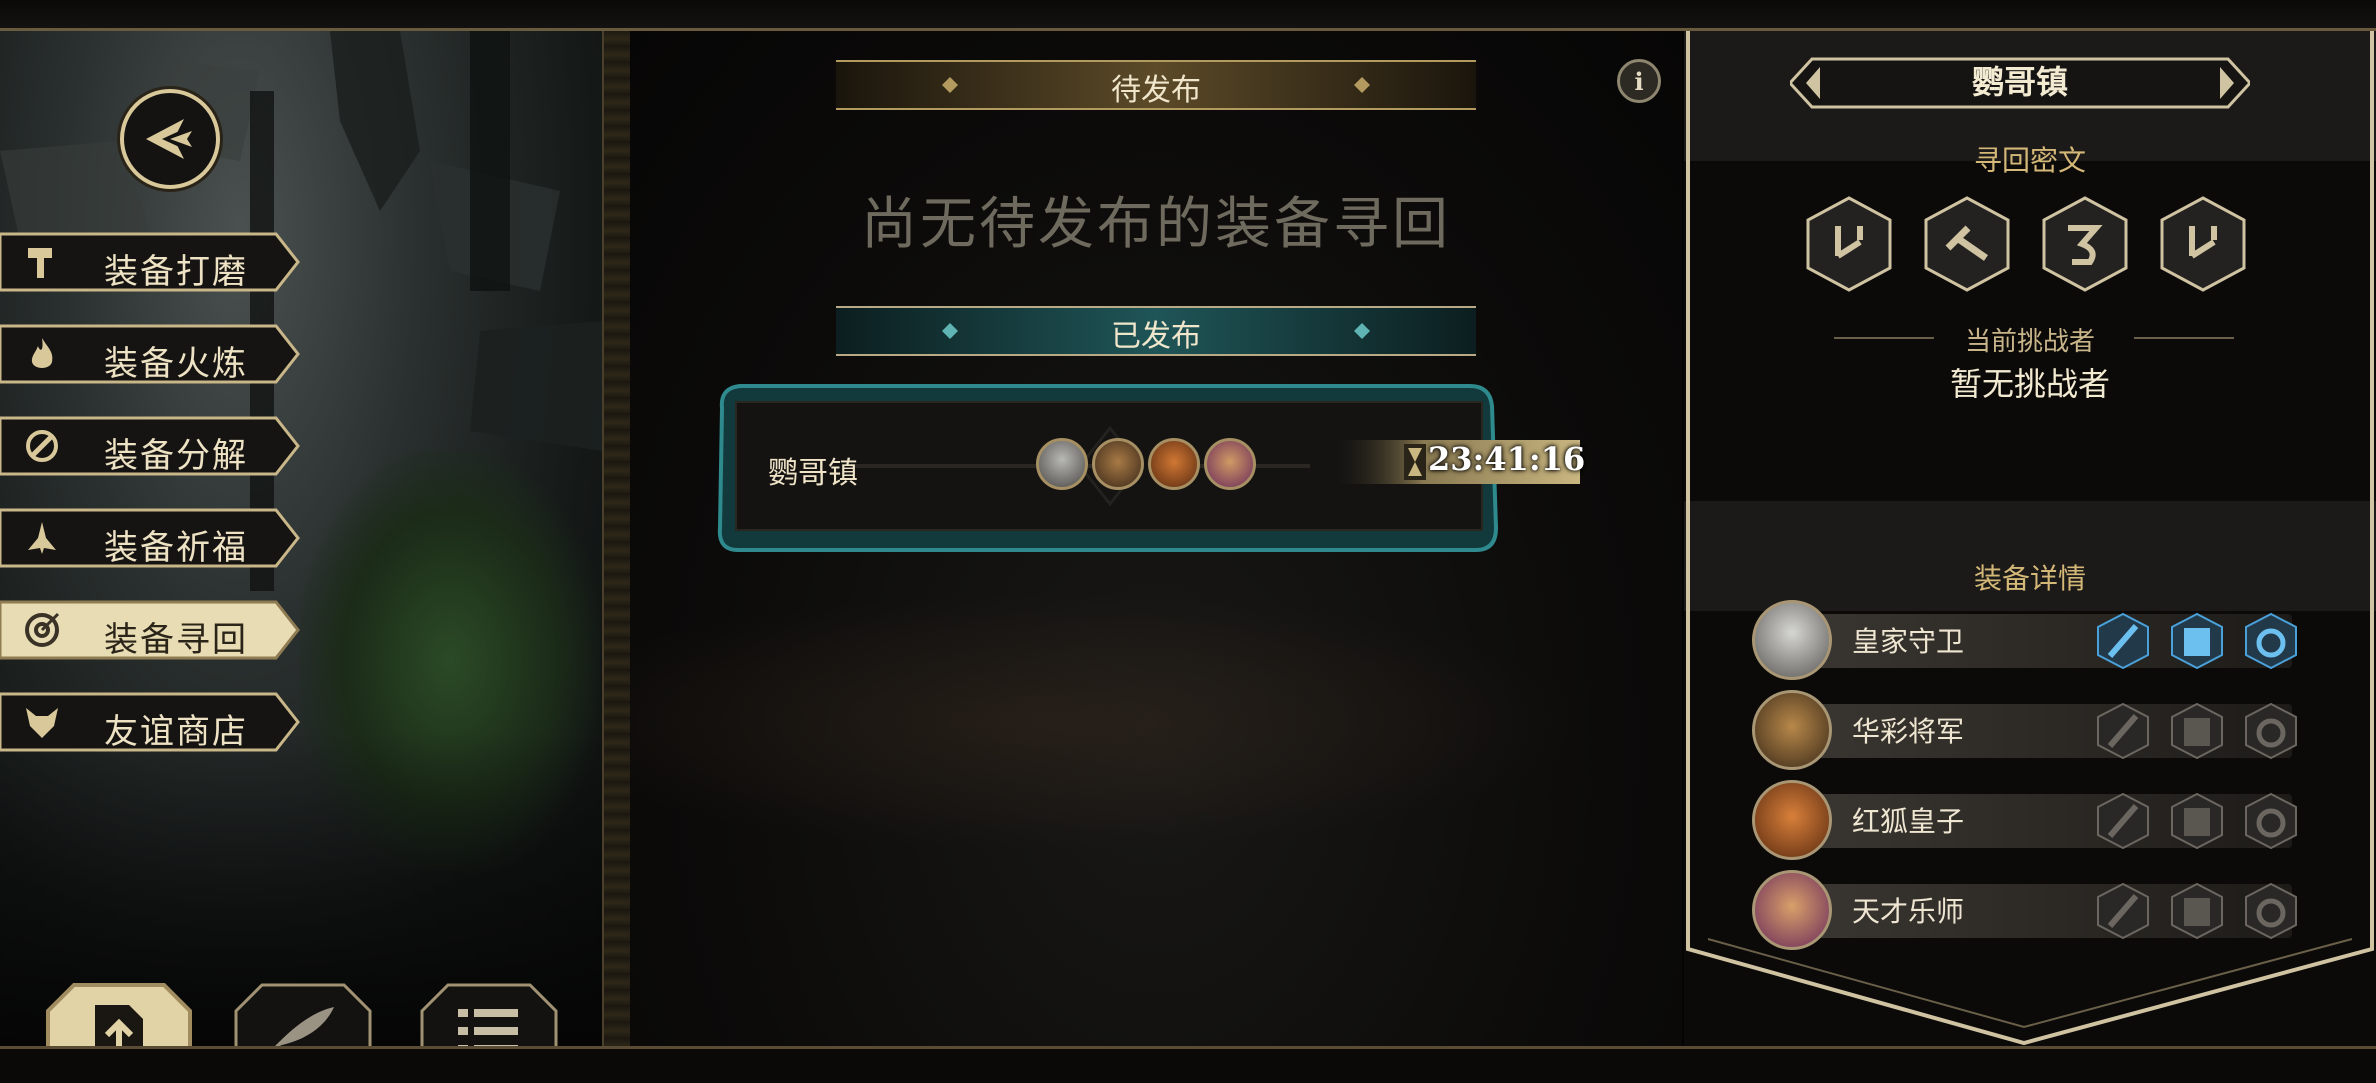 The height and width of the screenshot is (1083, 2376). Describe the element at coordinates (813, 473) in the screenshot. I see `quest-location: 鹦哥镇` at that location.